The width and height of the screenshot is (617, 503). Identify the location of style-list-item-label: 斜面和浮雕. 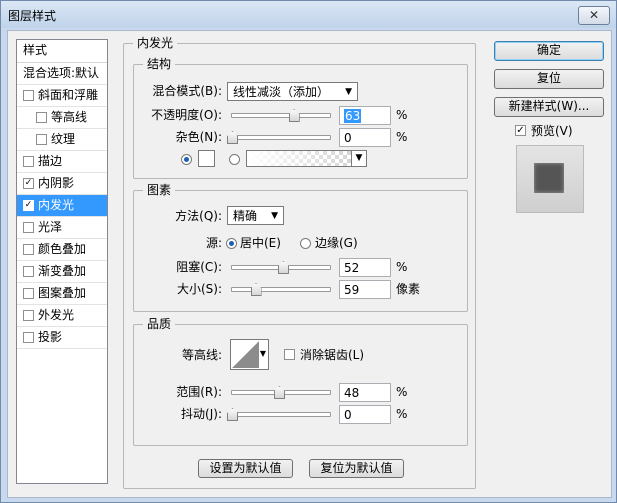
(68, 95).